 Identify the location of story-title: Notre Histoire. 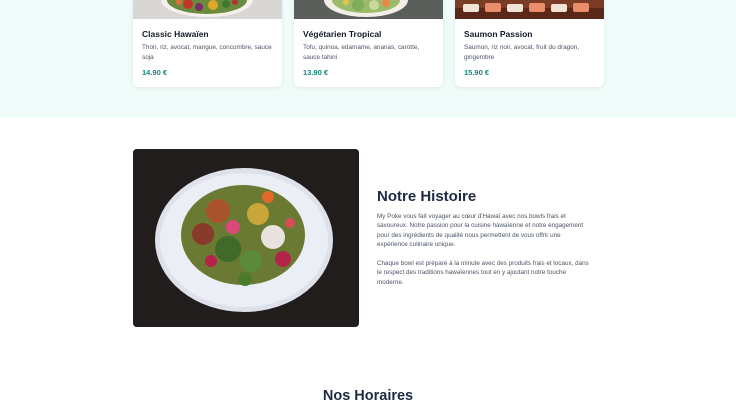
(427, 196).